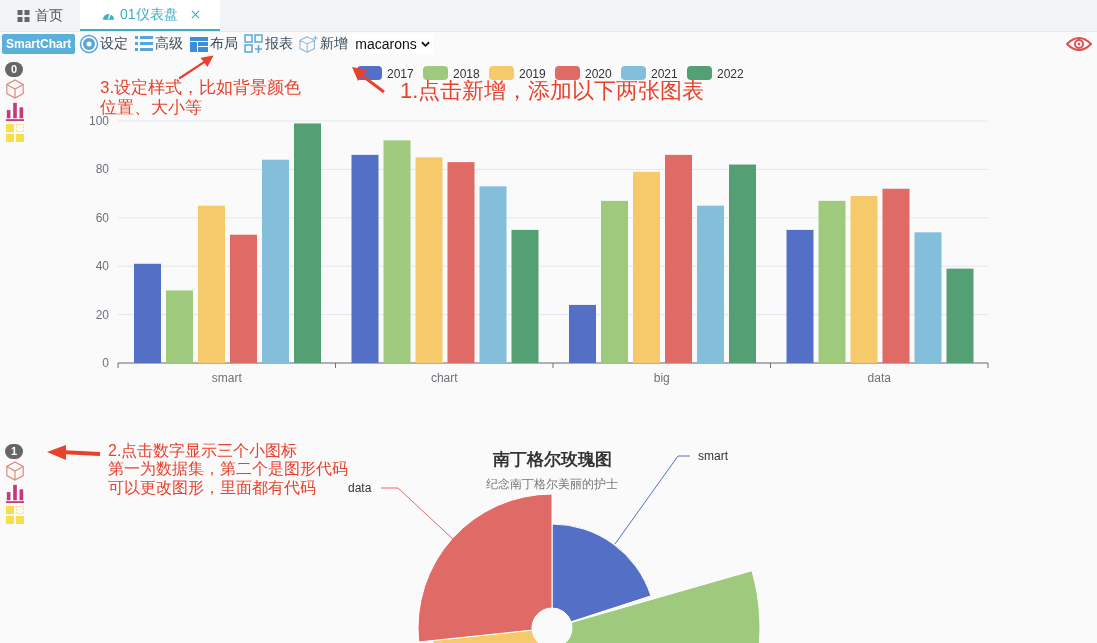 This screenshot has width=1097, height=643. What do you see at coordinates (102, 169) in the screenshot?
I see `axis-tick-label: 80` at bounding box center [102, 169].